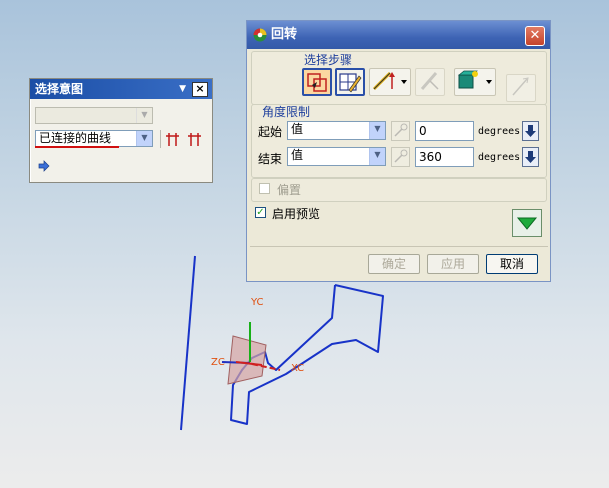 The width and height of the screenshot is (609, 488). I want to click on start-label: 起始, so click(270, 132).